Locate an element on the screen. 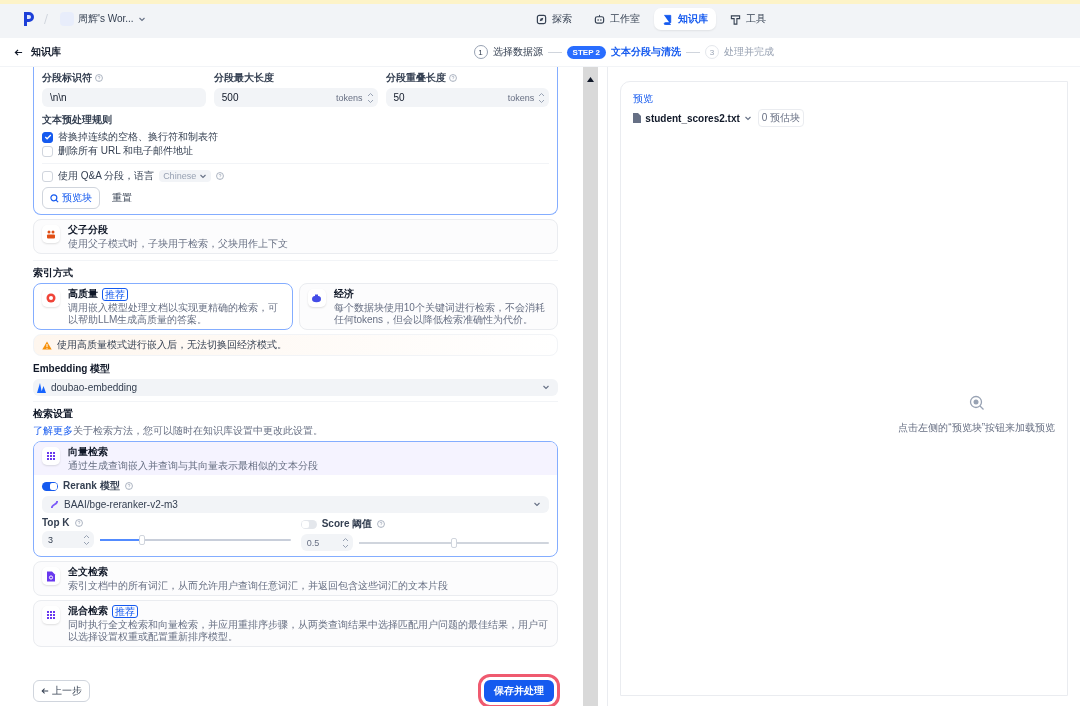  option-title: 混合检索 is located at coordinates (88, 611).